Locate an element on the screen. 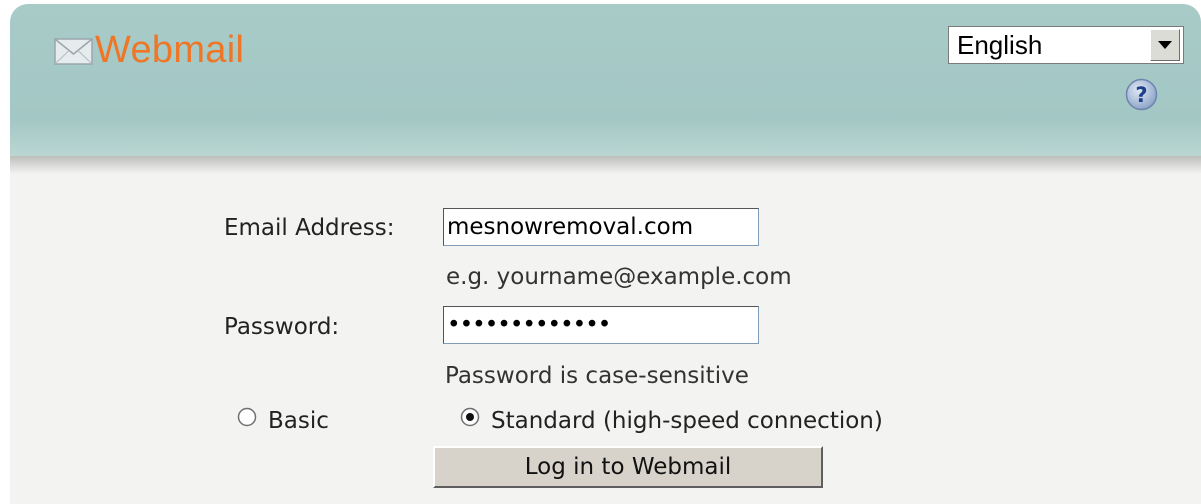  radio-basic-label: Basic is located at coordinates (298, 421).